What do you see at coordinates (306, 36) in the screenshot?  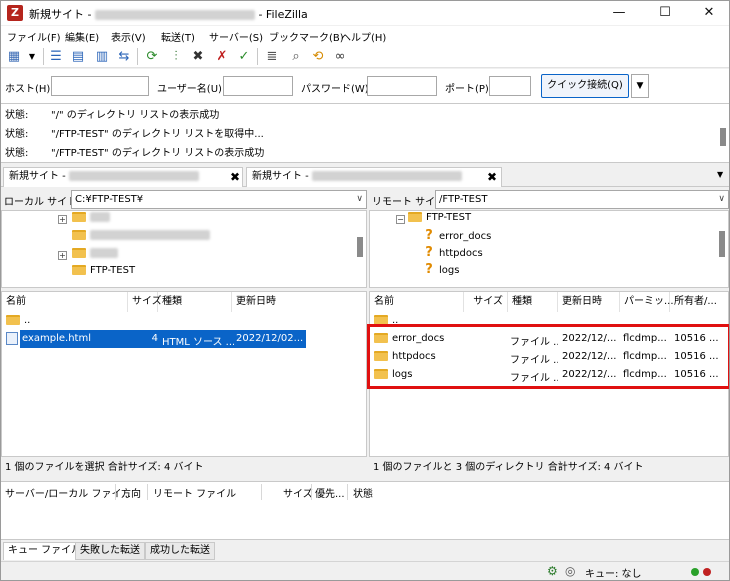 I see `menu-bookmarks: ブックマーク(B)` at bounding box center [306, 36].